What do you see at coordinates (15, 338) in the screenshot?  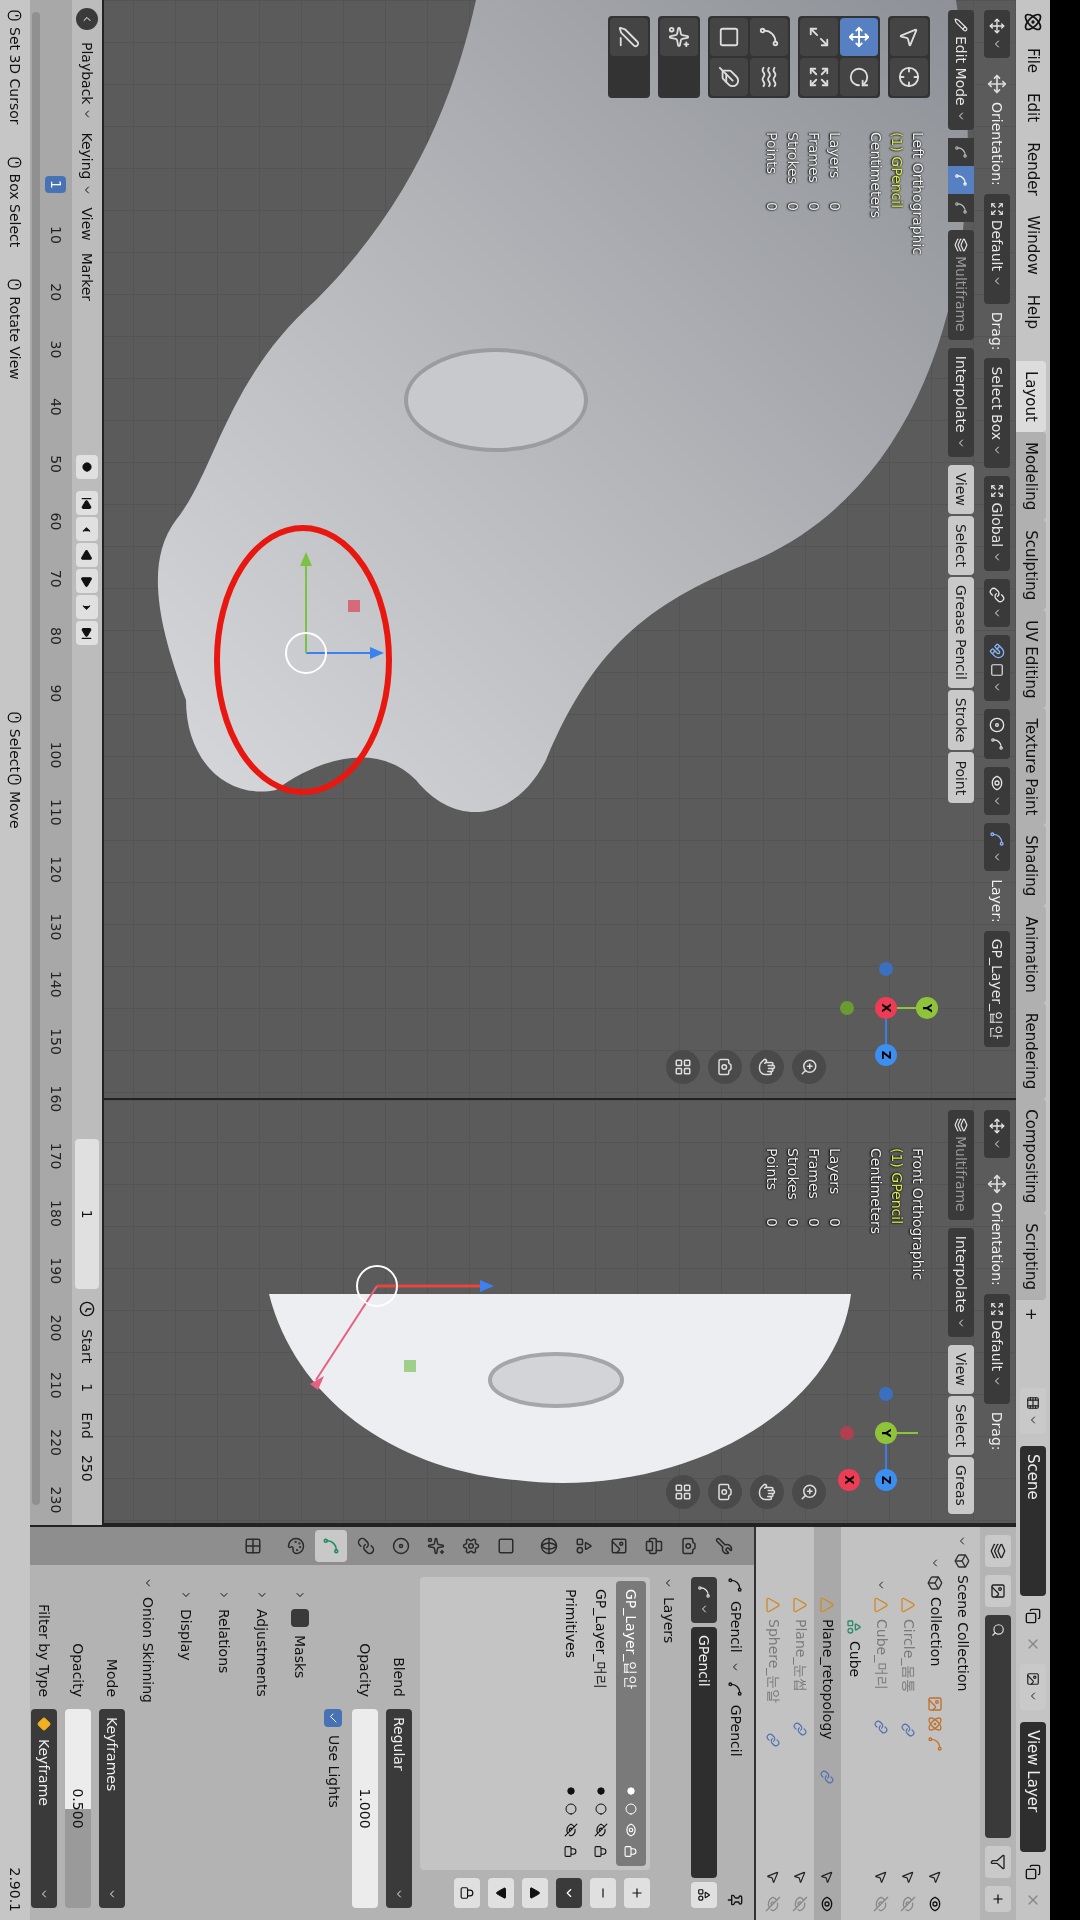 I see `status-hint: Rotate View` at bounding box center [15, 338].